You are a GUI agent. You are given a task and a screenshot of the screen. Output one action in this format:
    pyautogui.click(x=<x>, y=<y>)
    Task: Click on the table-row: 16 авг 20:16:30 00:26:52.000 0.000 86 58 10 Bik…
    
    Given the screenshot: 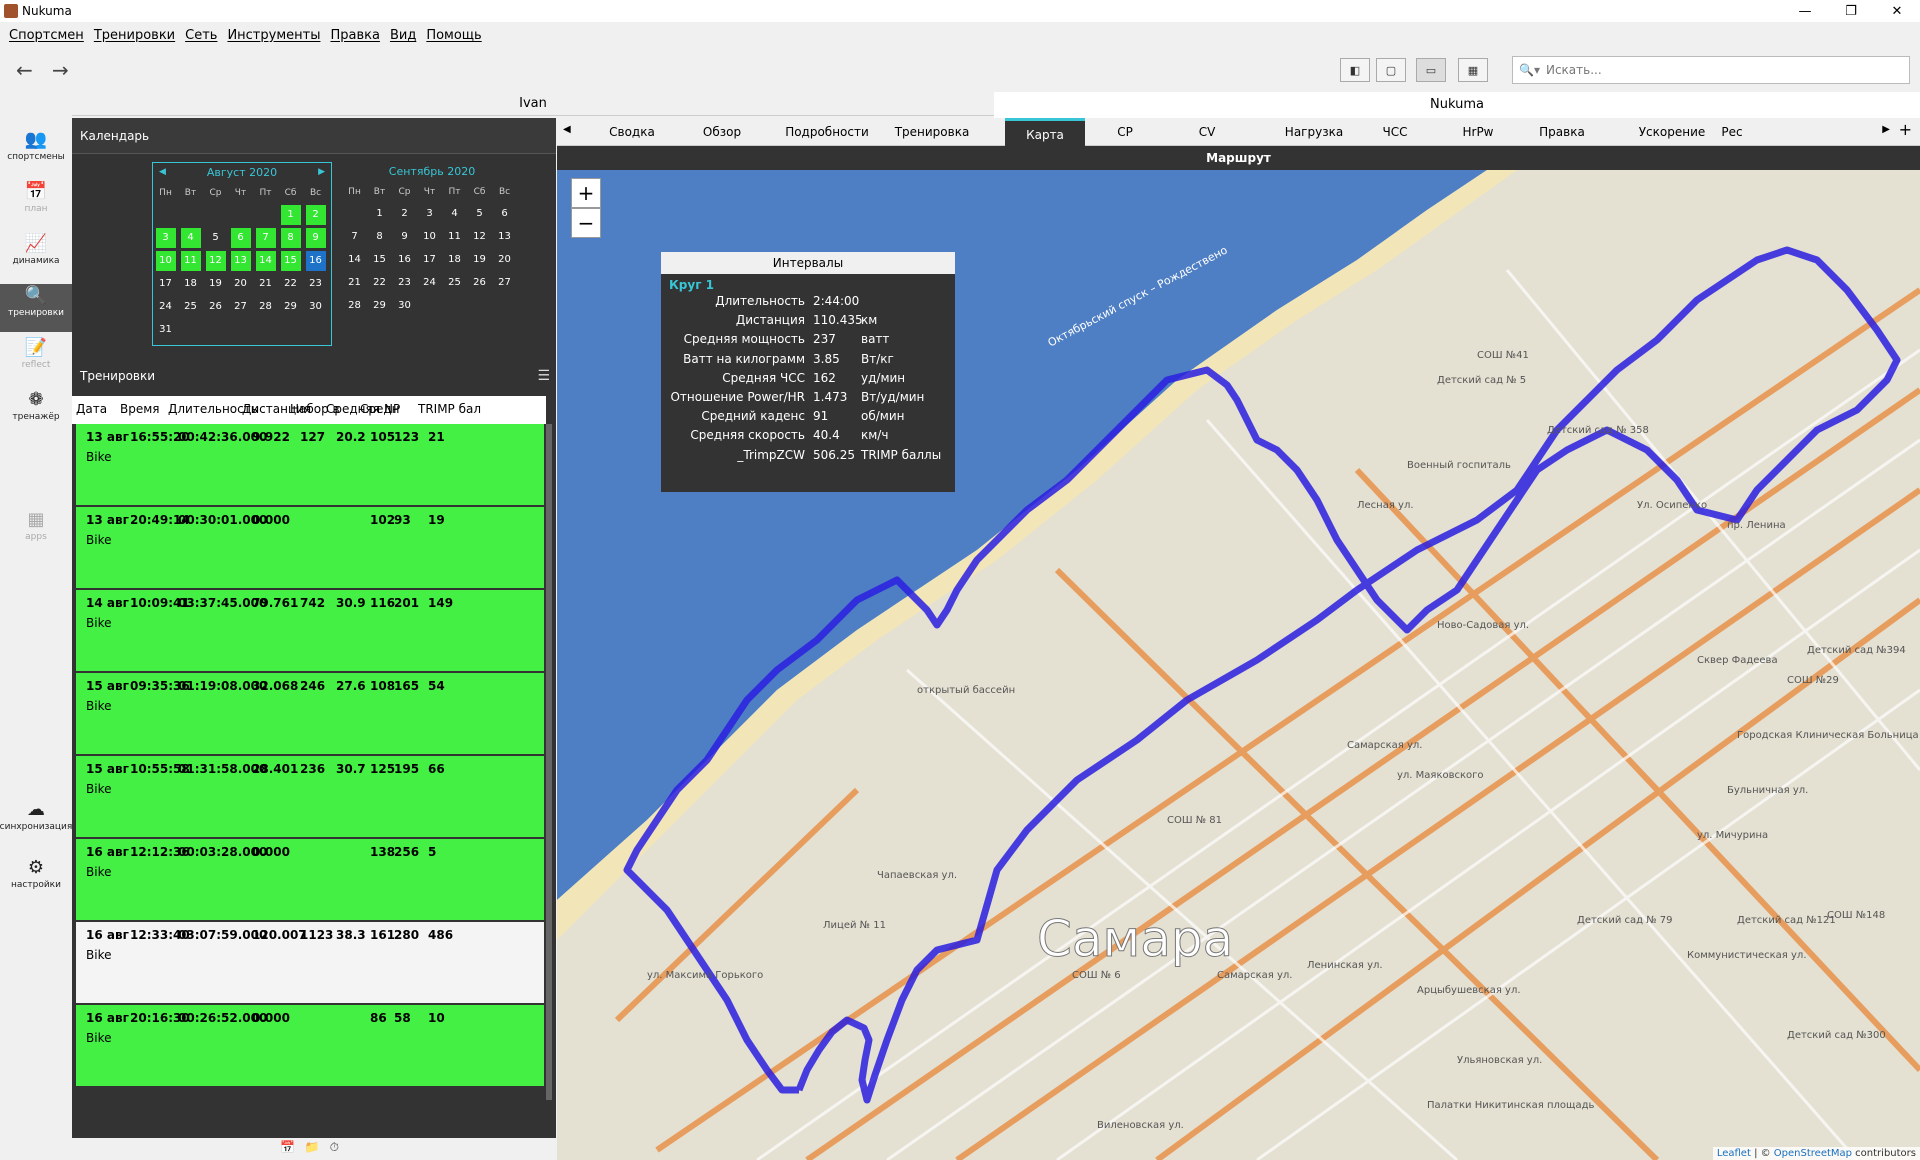 What is the action you would take?
    pyautogui.click(x=310, y=1046)
    